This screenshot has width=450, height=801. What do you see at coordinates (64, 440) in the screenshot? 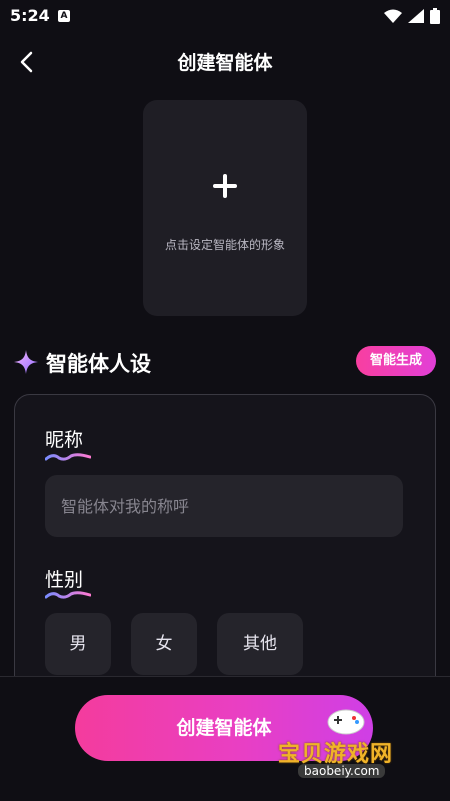
I see `nickname-label: 昵称` at bounding box center [64, 440].